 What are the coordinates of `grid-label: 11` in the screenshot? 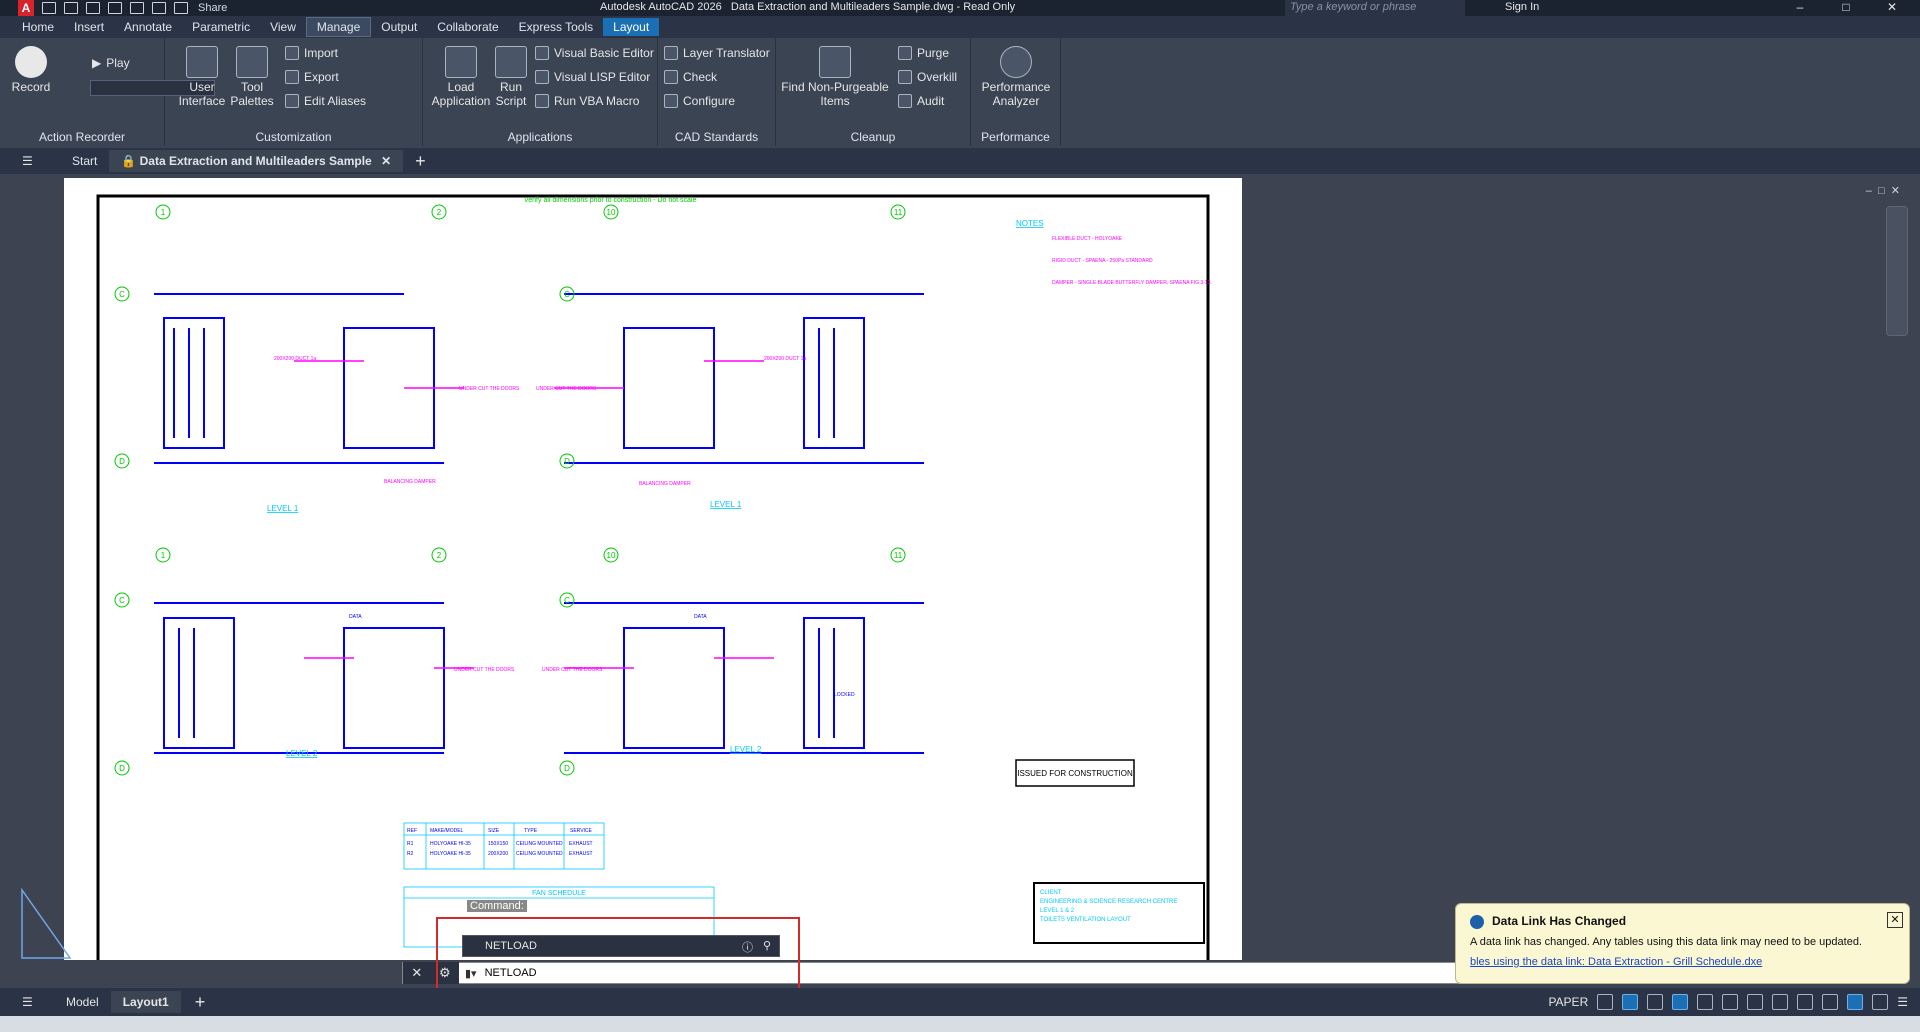 It's located at (898, 555).